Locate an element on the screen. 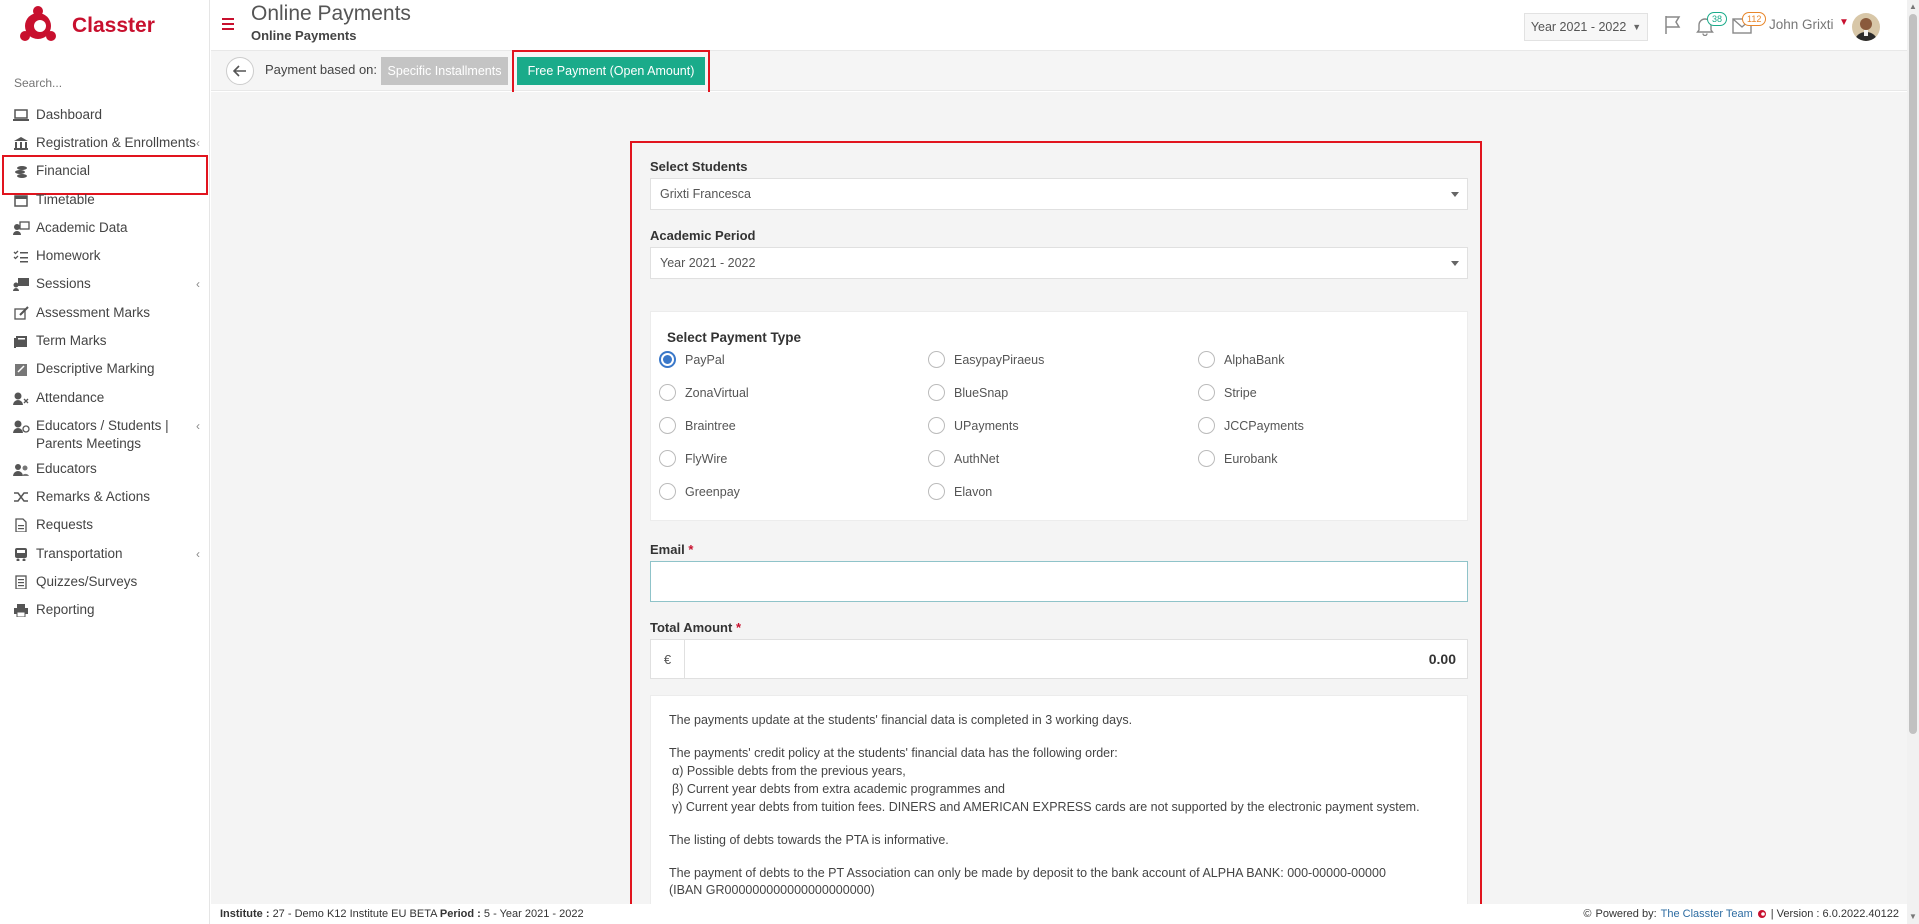 Image resolution: width=1919 pixels, height=924 pixels. notifications-button: 38 is located at coordinates (1710, 26).